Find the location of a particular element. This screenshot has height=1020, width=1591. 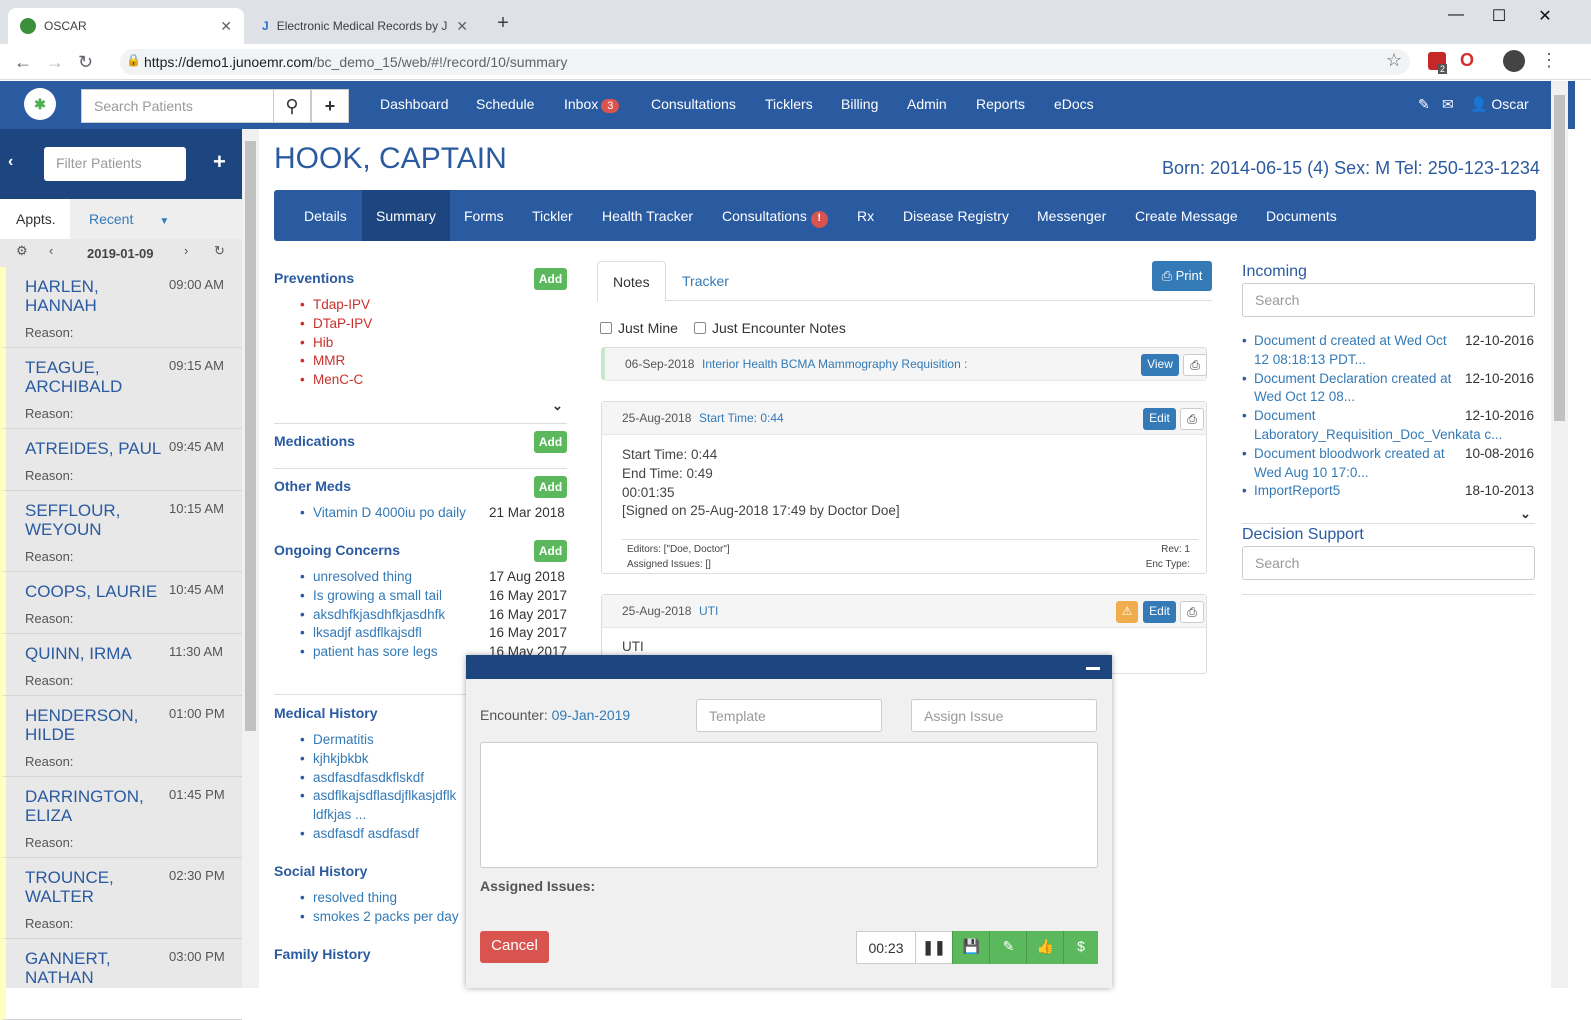

add-medication-button: Add is located at coordinates (550, 442).